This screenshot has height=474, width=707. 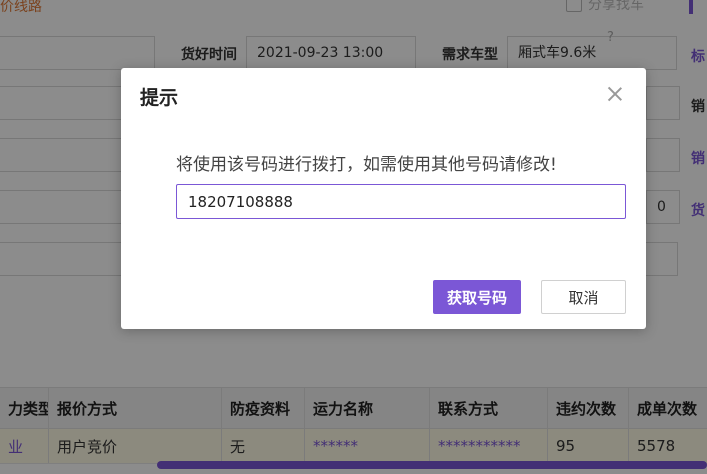 I want to click on get-number-button: 获取号码, so click(x=477, y=297).